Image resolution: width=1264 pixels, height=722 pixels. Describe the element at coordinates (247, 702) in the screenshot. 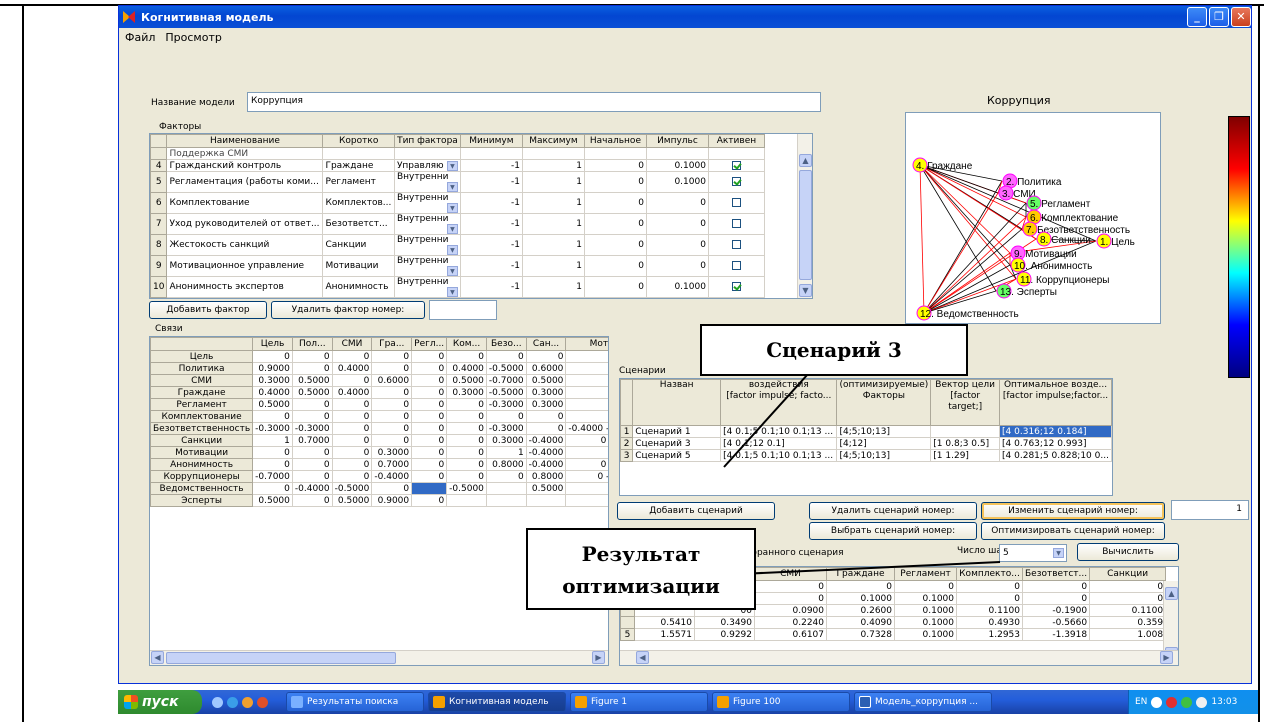

I see `media-icon` at that location.